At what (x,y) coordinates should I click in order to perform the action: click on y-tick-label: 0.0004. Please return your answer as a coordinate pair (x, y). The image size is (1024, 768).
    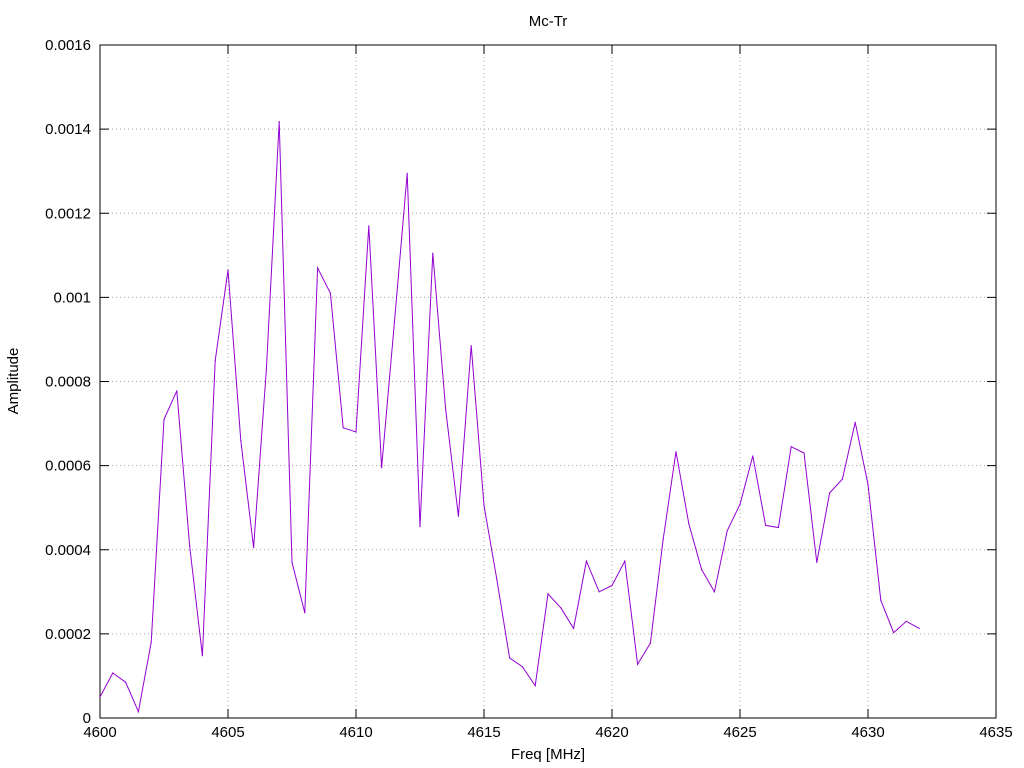
    Looking at the image, I should click on (68, 550).